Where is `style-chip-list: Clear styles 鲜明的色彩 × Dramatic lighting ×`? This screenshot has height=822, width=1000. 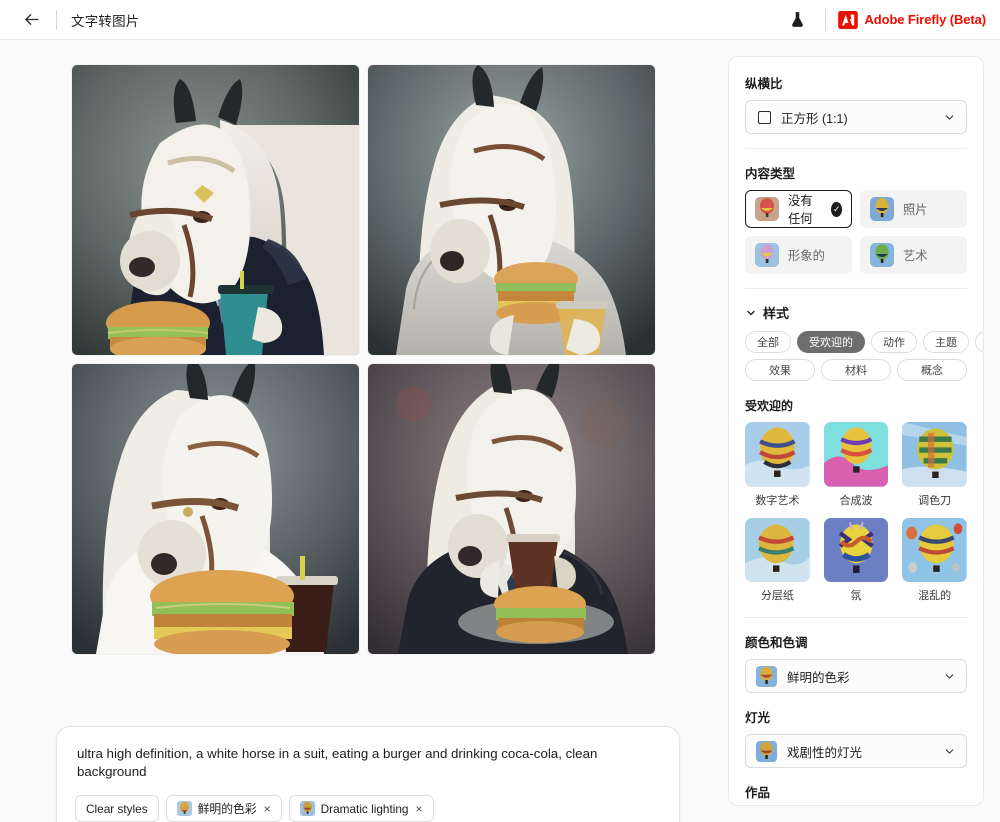
style-chip-list: Clear styles 鲜明的色彩 × Dramatic lighting × is located at coordinates (368, 808).